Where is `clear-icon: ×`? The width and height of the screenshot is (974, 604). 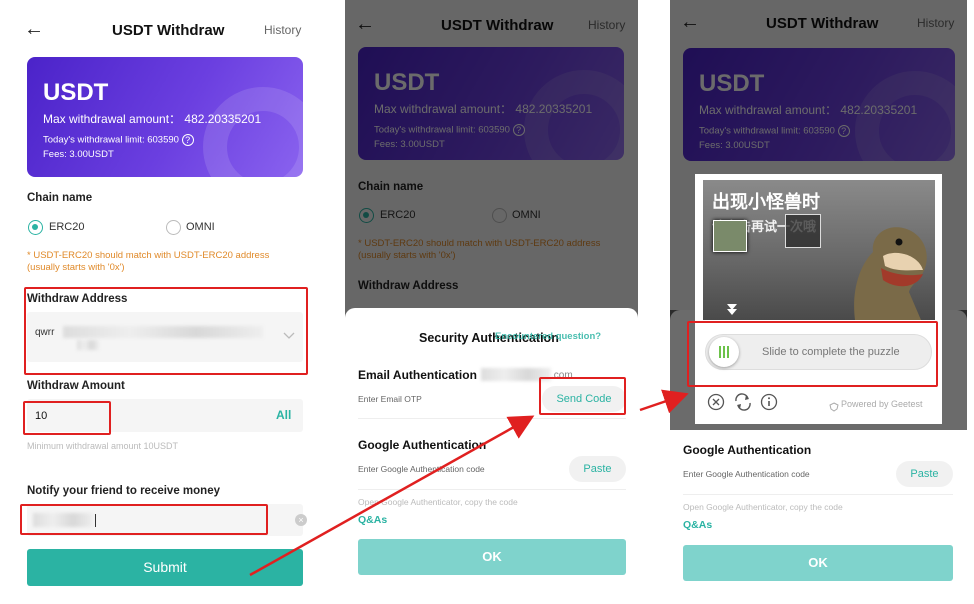 clear-icon: × is located at coordinates (301, 520).